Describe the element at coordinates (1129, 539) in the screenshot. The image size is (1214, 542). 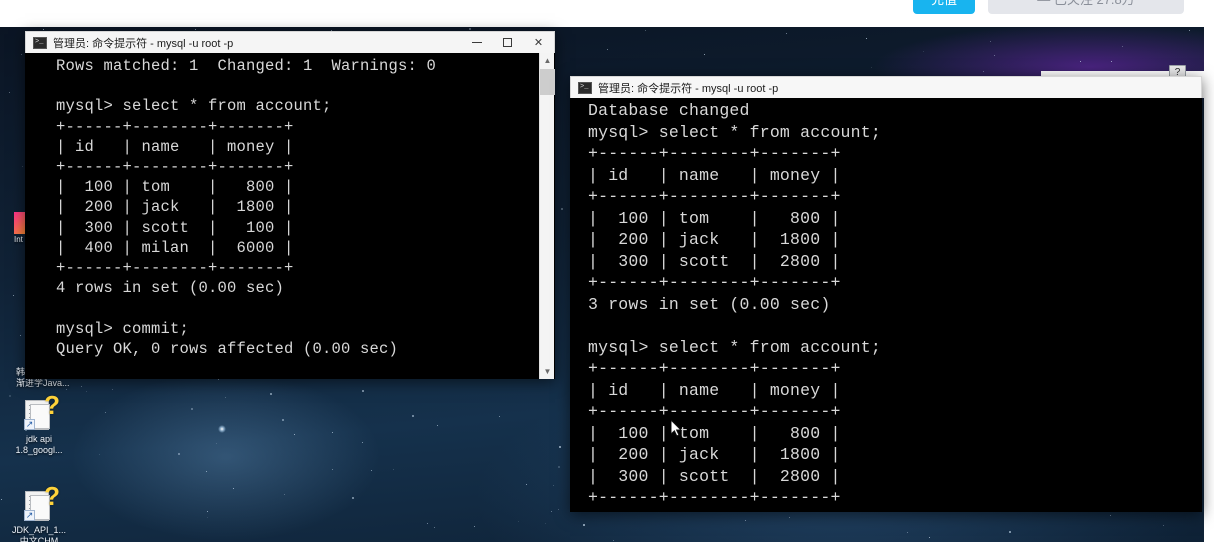
I see `csdn-watermark: CSDN @幸运小新` at that location.